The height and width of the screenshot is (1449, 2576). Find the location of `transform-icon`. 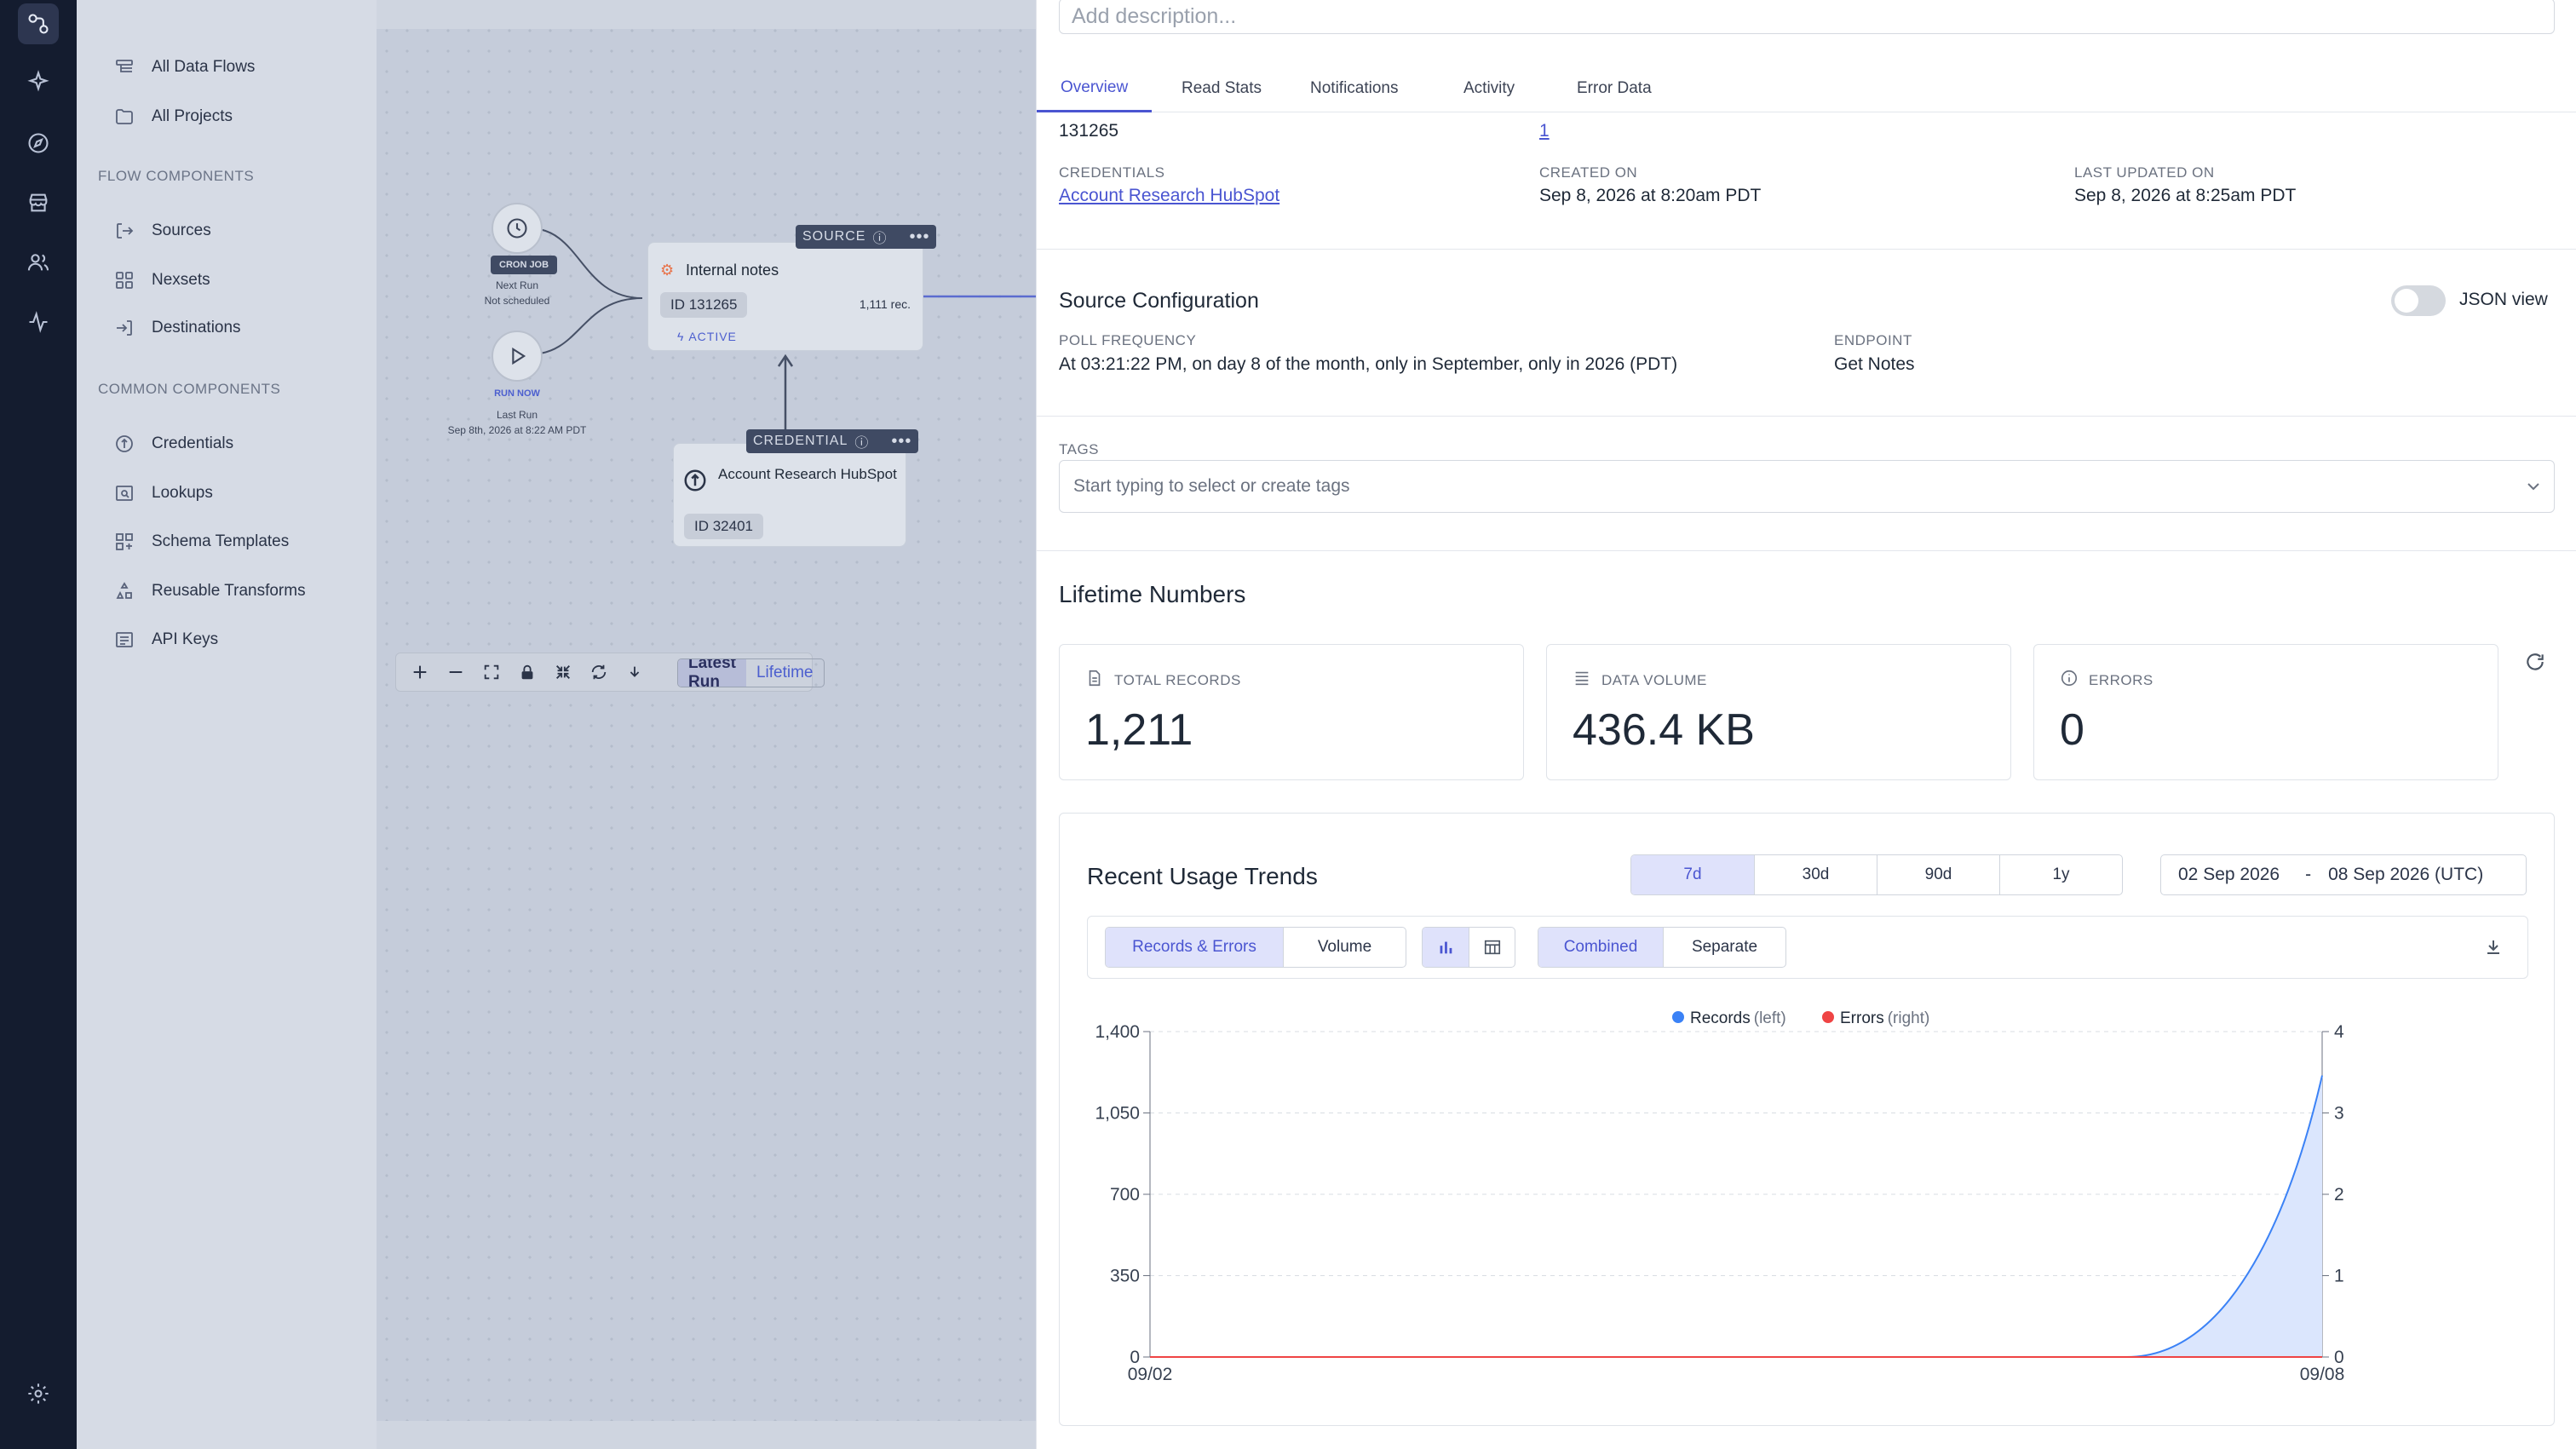

transform-icon is located at coordinates (124, 591).